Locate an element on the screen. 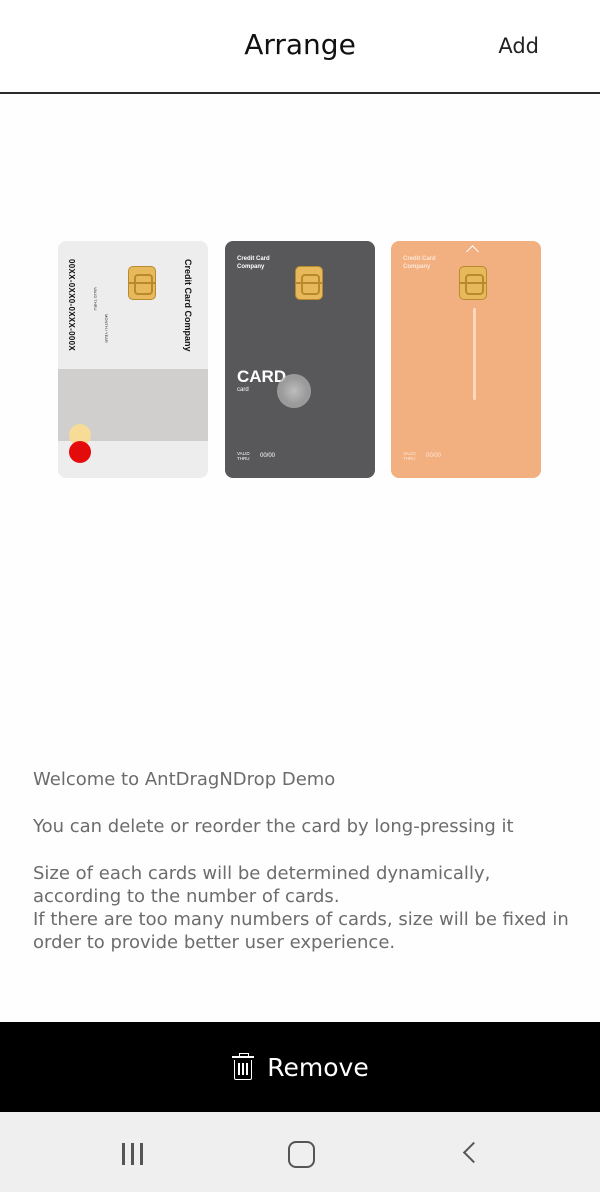 This screenshot has height=1192, width=600. home-icon is located at coordinates (300, 1152).